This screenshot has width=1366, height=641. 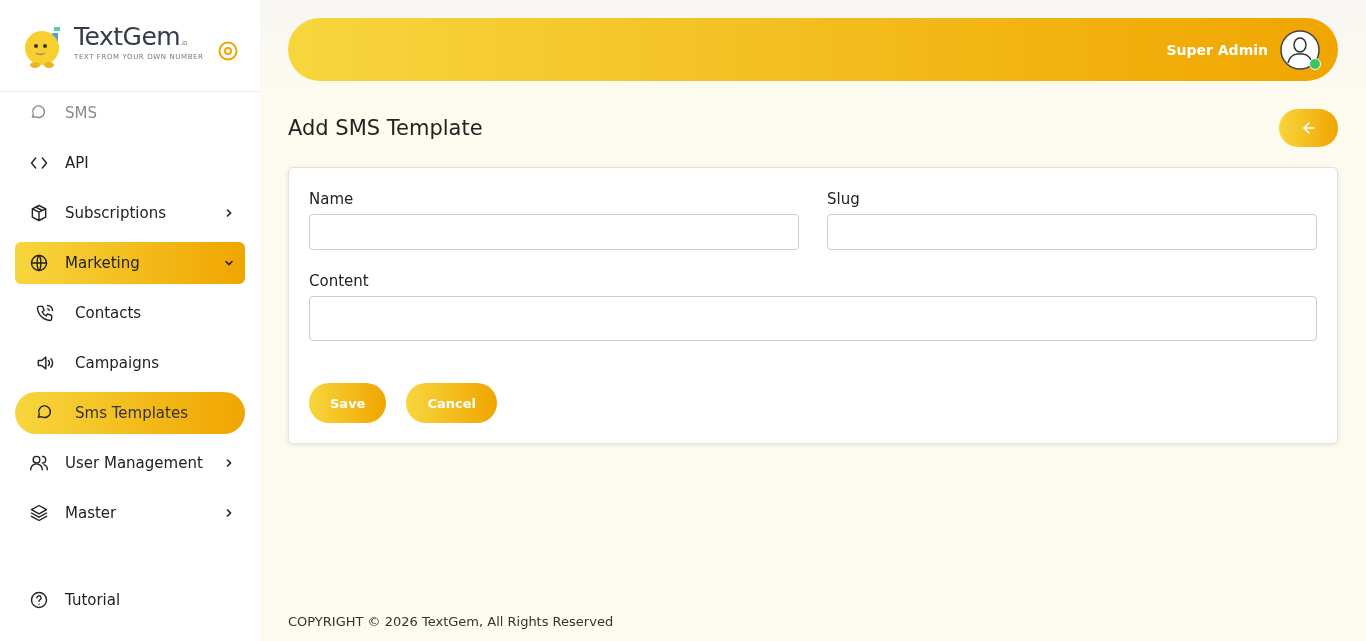 What do you see at coordinates (451, 621) in the screenshot?
I see `copyright-text: COPYRIGHT © 2026 TextGem, All Rights Reserved` at bounding box center [451, 621].